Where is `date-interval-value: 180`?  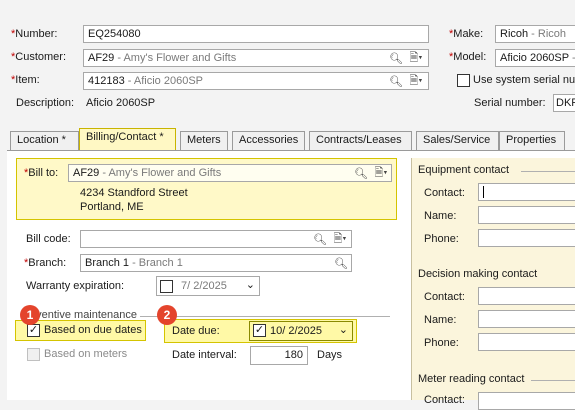 date-interval-value: 180 is located at coordinates (293, 355).